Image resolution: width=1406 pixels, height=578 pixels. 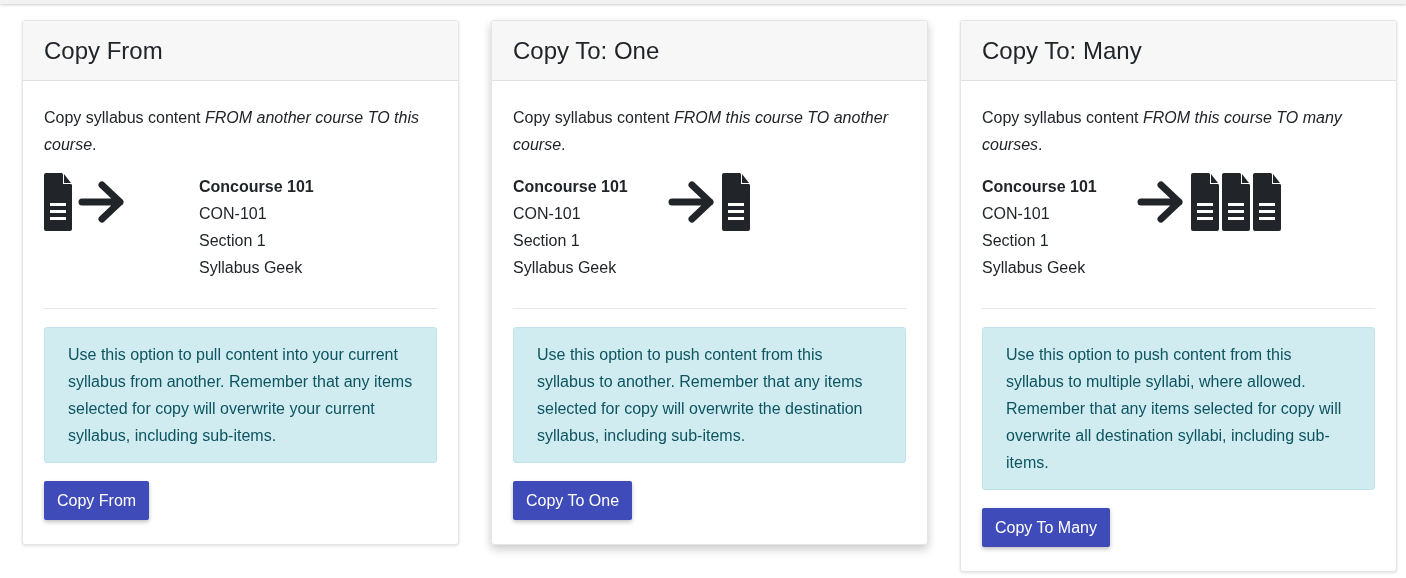 I want to click on card-title: Copy From, so click(x=103, y=50).